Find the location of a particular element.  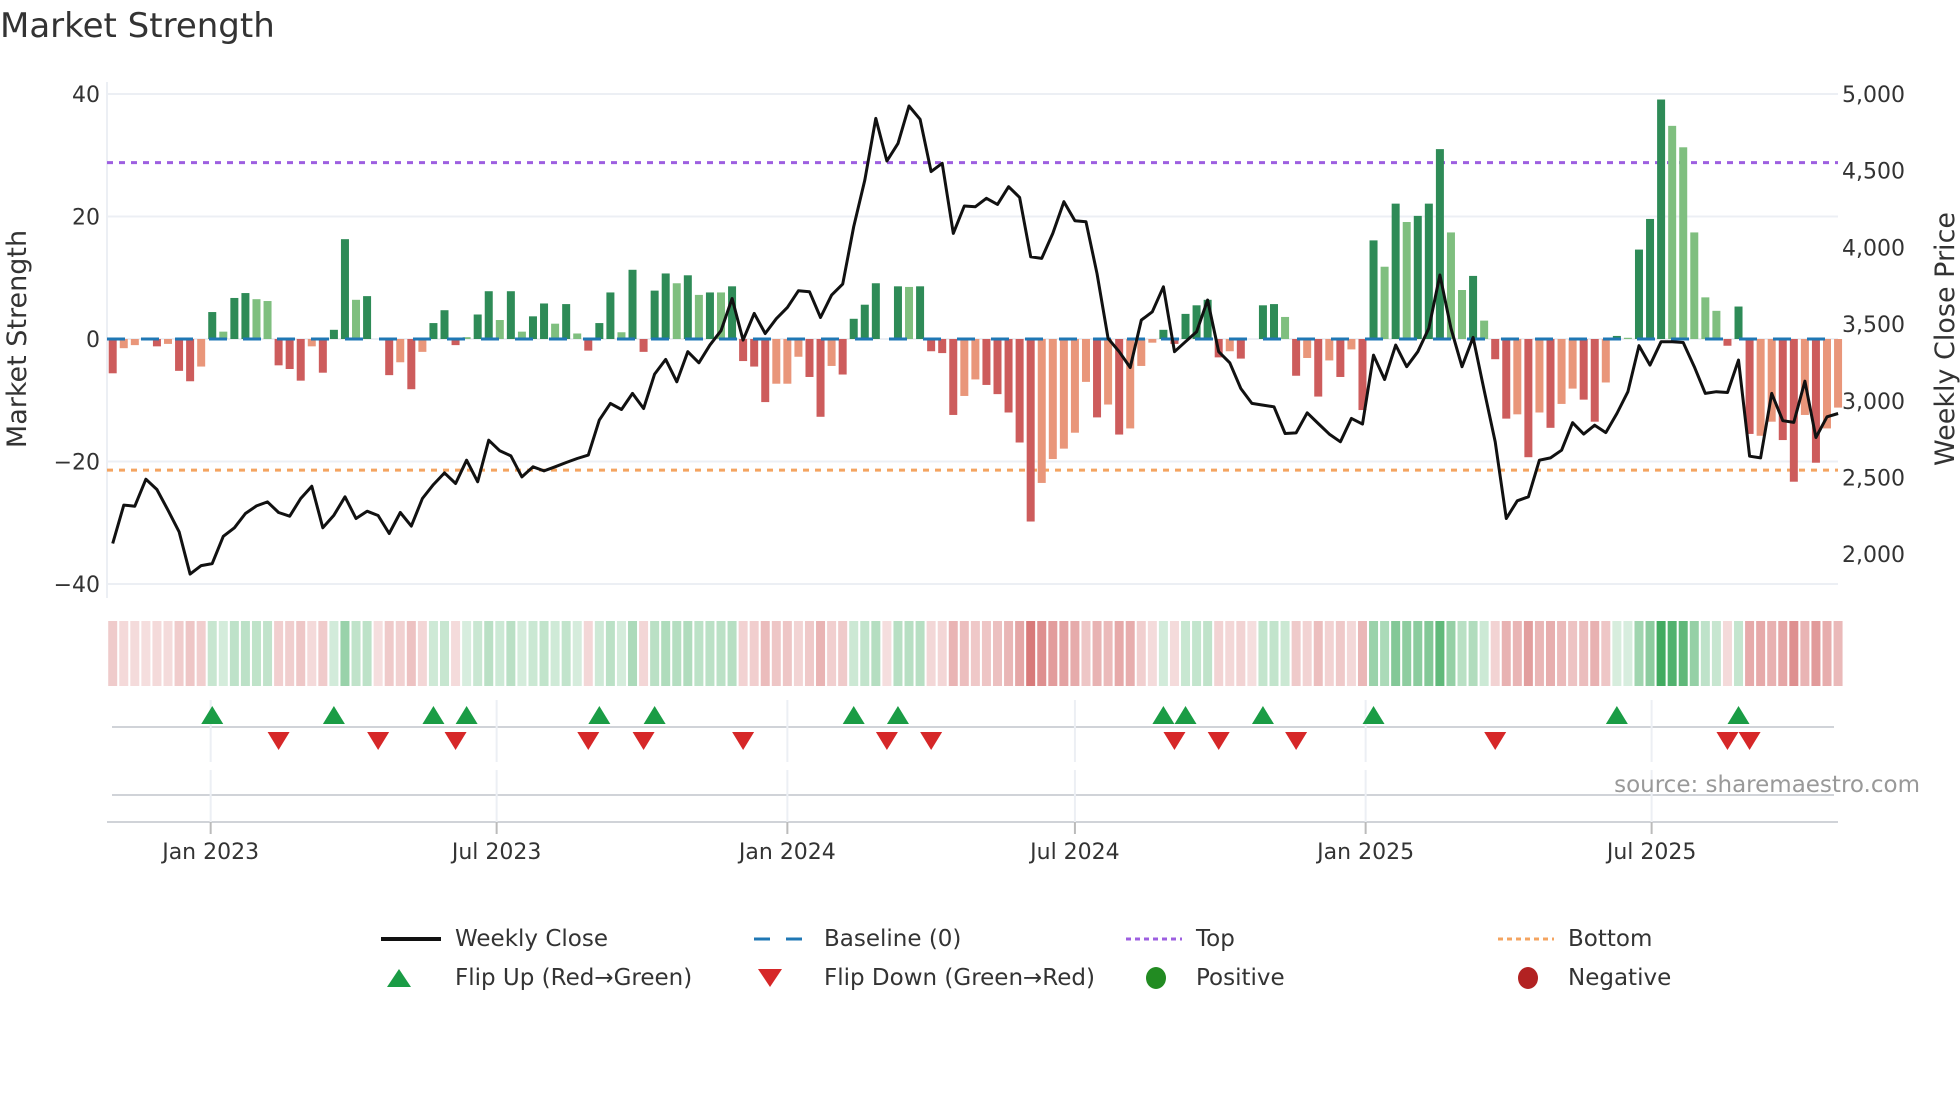

legend-top: Top is located at coordinates (1180, 939).